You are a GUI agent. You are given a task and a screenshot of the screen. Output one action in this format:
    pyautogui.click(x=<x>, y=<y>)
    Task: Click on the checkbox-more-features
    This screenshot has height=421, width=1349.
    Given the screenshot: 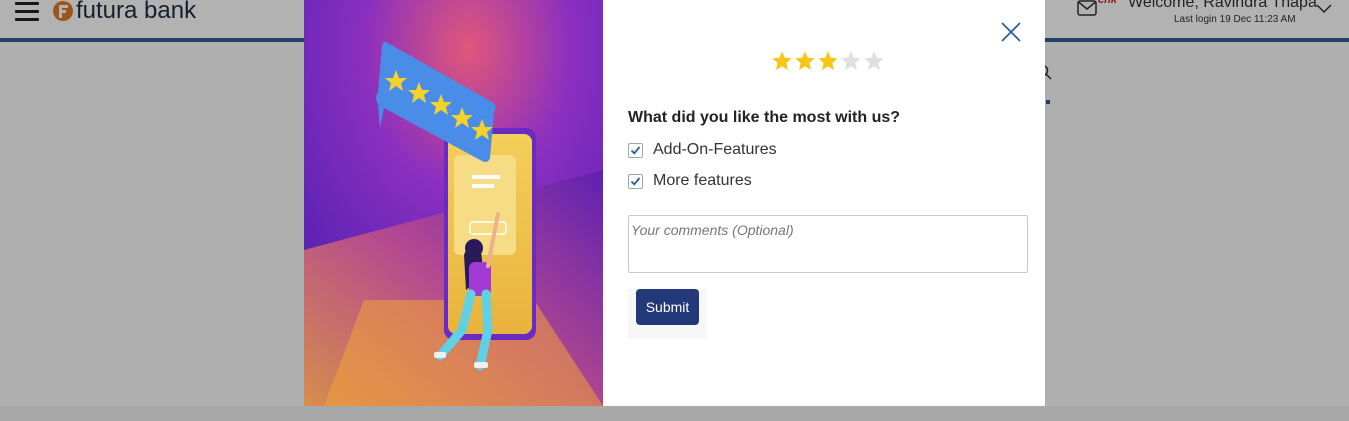 What is the action you would take?
    pyautogui.click(x=635, y=181)
    